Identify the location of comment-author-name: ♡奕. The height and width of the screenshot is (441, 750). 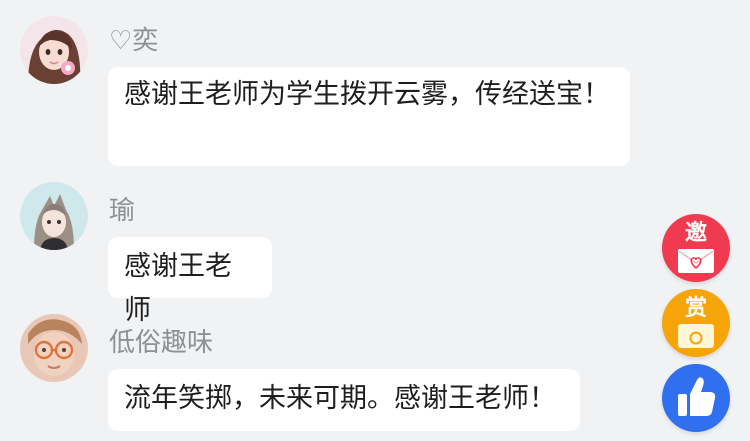
(134, 41).